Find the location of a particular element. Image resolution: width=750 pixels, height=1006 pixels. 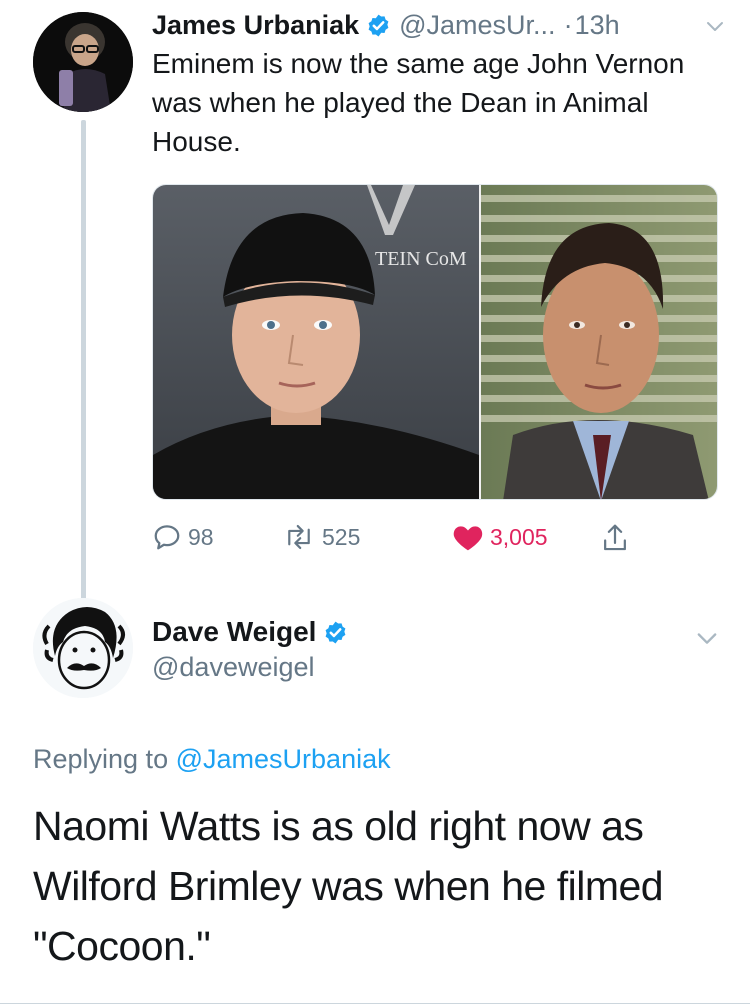

author-handle: @daveweigel is located at coordinates (233, 667).